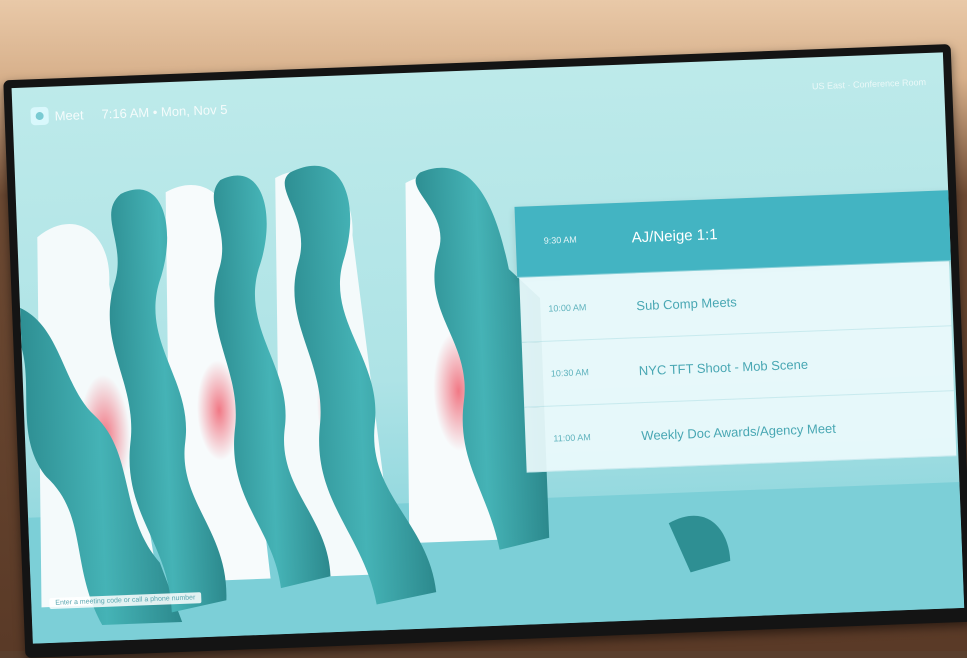 The image size is (967, 658). Describe the element at coordinates (560, 240) in the screenshot. I see `meeting-time: 9:30 AM` at that location.